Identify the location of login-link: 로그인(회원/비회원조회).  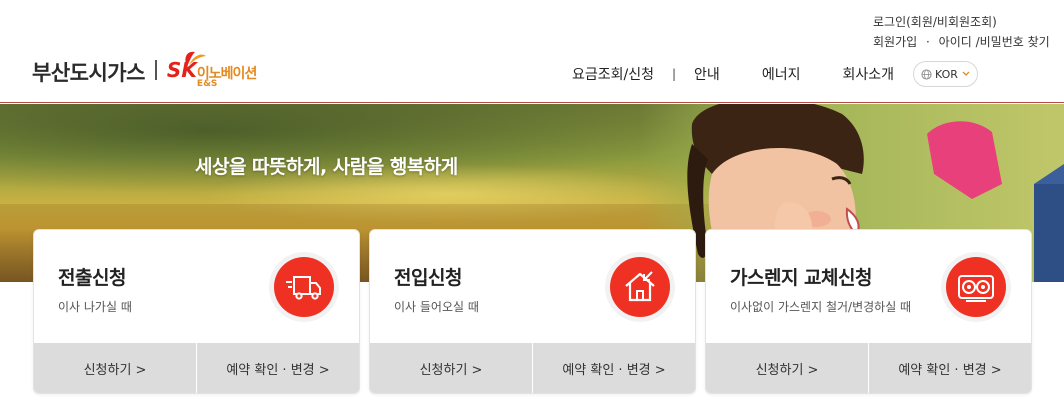
(935, 22).